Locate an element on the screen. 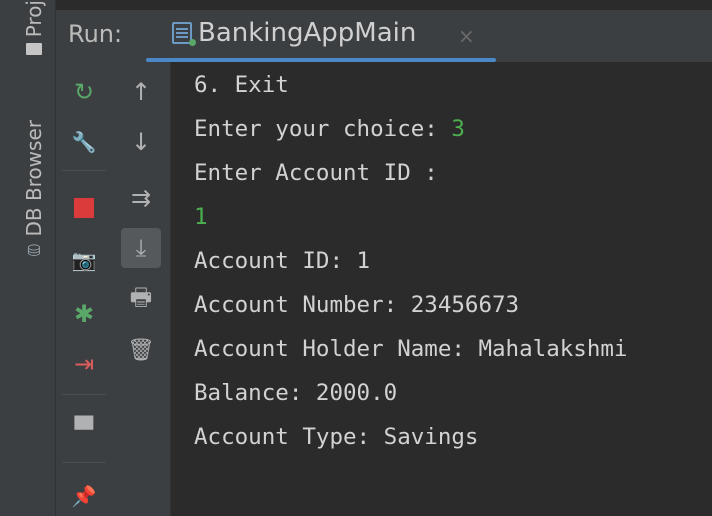 This screenshot has height=516, width=712. console-line: Enter Account ID : is located at coordinates (316, 173).